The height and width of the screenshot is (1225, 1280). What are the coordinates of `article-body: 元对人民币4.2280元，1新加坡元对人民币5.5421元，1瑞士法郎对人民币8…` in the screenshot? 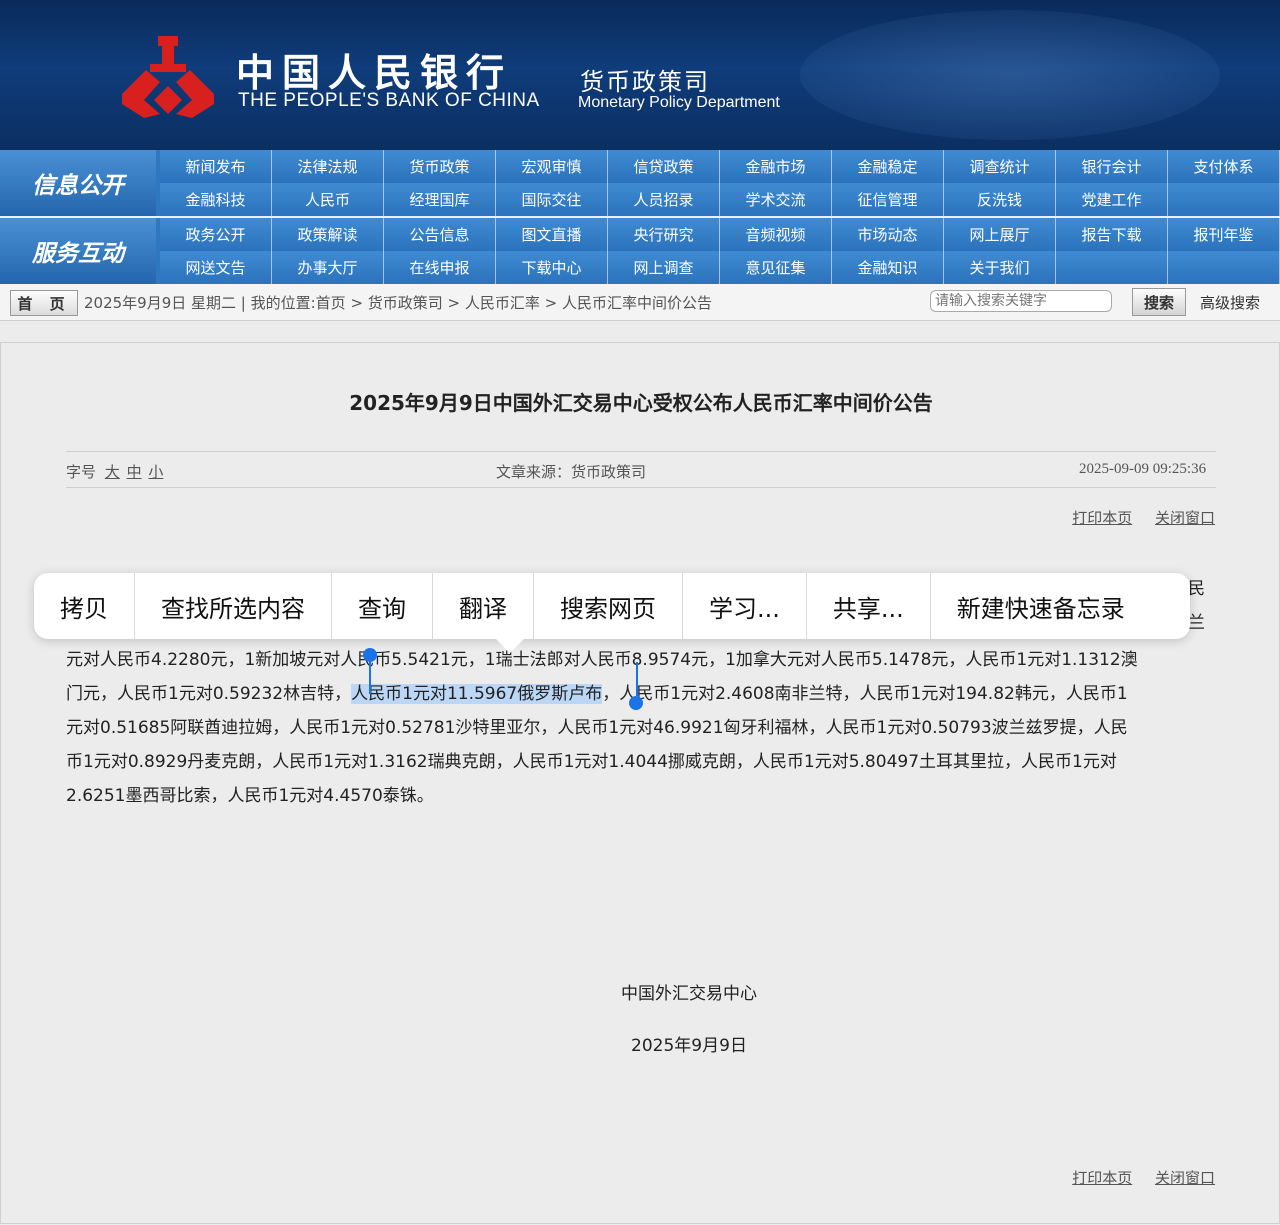 It's located at (641, 728).